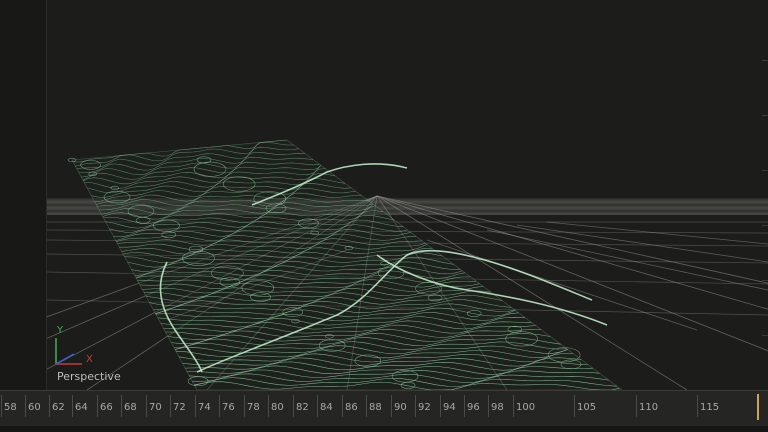  What do you see at coordinates (375, 407) in the screenshot?
I see `timeline-tick-label: 88` at bounding box center [375, 407].